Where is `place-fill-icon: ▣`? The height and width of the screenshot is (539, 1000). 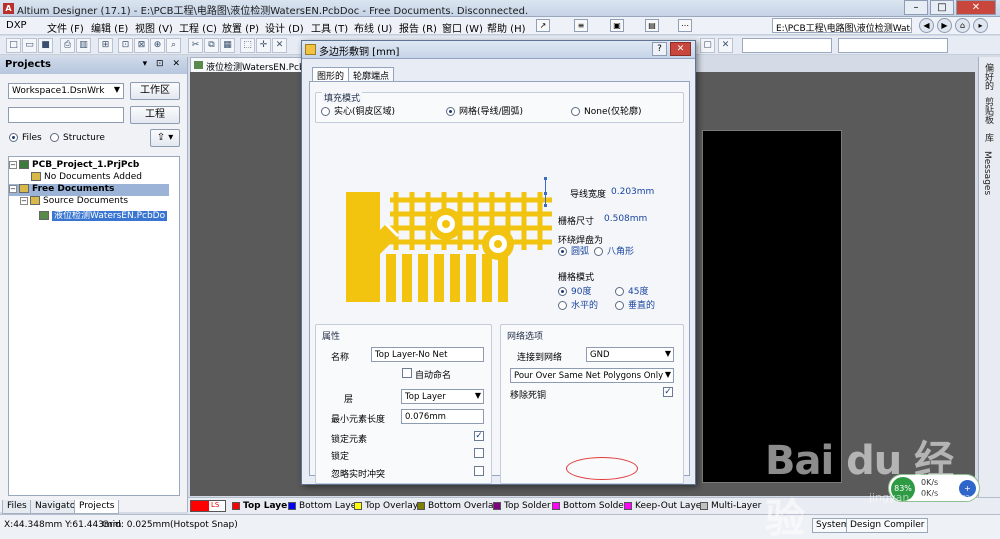
place-fill-icon: ▣ is located at coordinates (617, 25).